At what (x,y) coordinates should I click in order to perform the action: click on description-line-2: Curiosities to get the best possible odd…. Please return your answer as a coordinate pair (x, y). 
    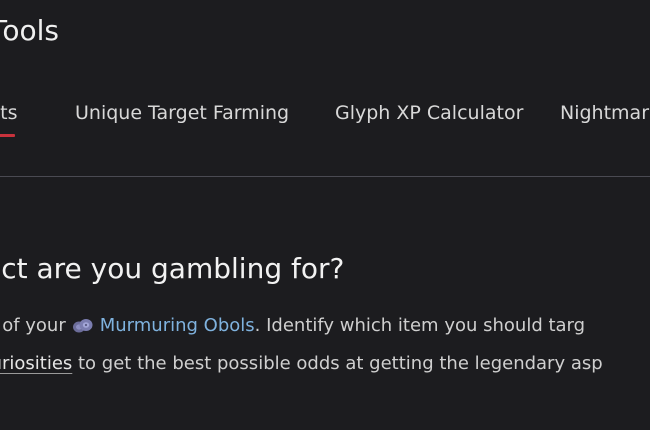
    Looking at the image, I should click on (301, 364).